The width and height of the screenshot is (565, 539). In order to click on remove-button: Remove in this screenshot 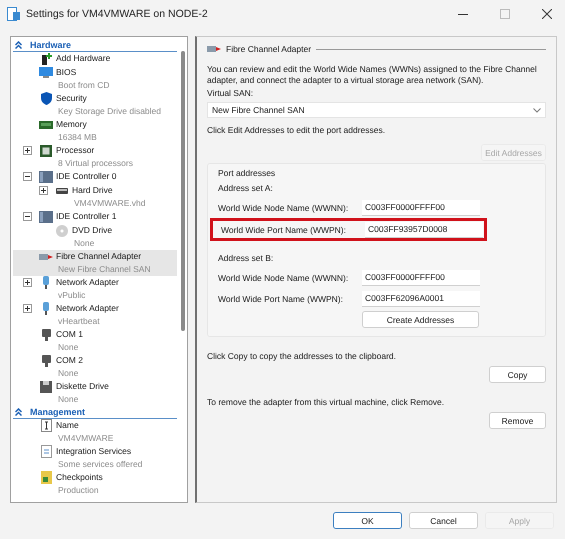, I will do `click(517, 420)`.